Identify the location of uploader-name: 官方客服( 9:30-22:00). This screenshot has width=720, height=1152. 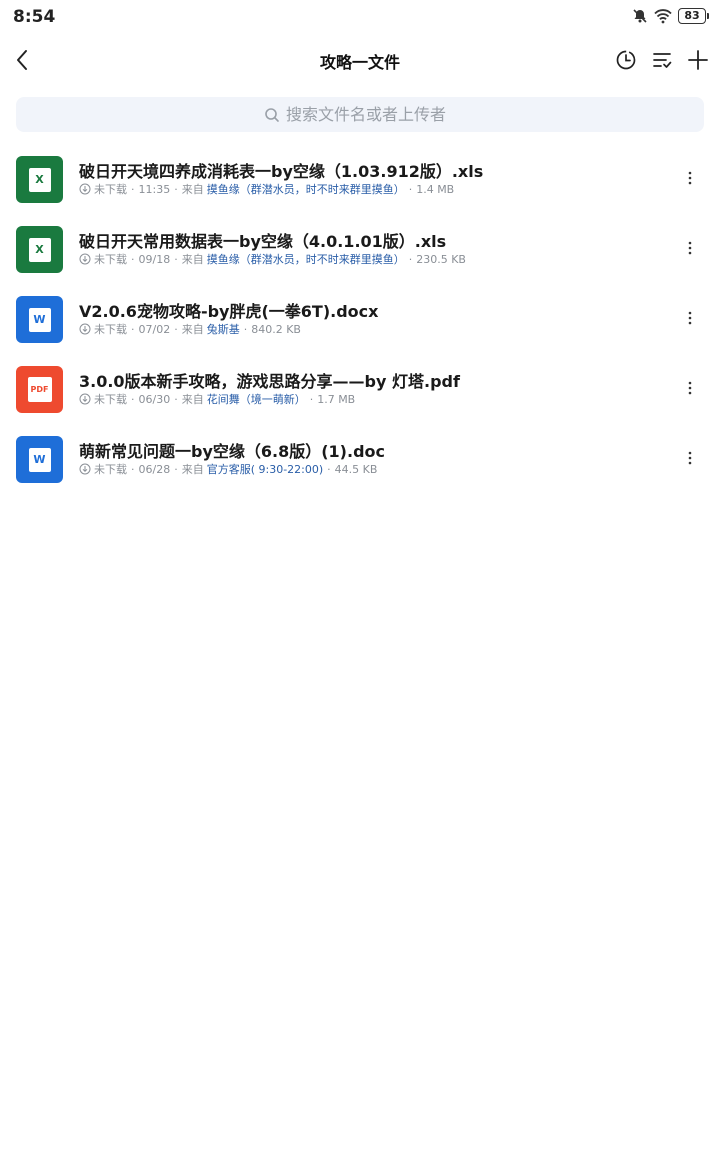
(265, 469).